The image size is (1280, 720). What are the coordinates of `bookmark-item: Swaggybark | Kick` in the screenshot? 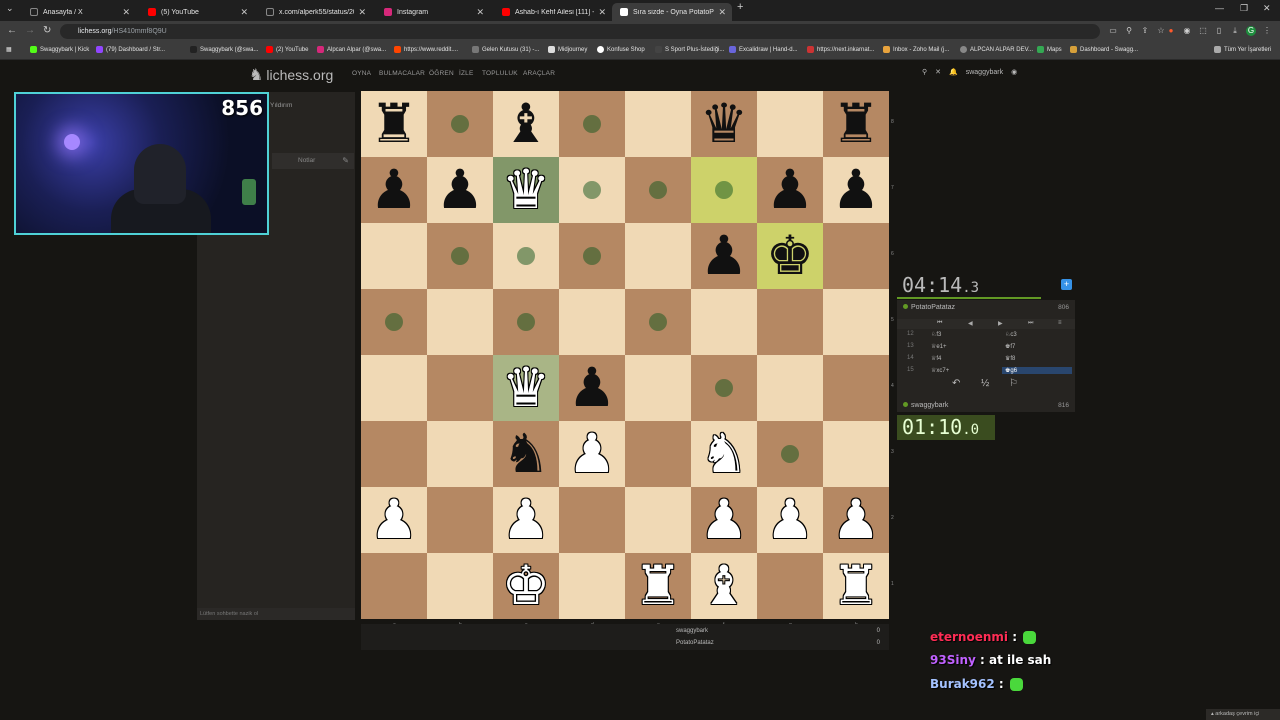 It's located at (59, 49).